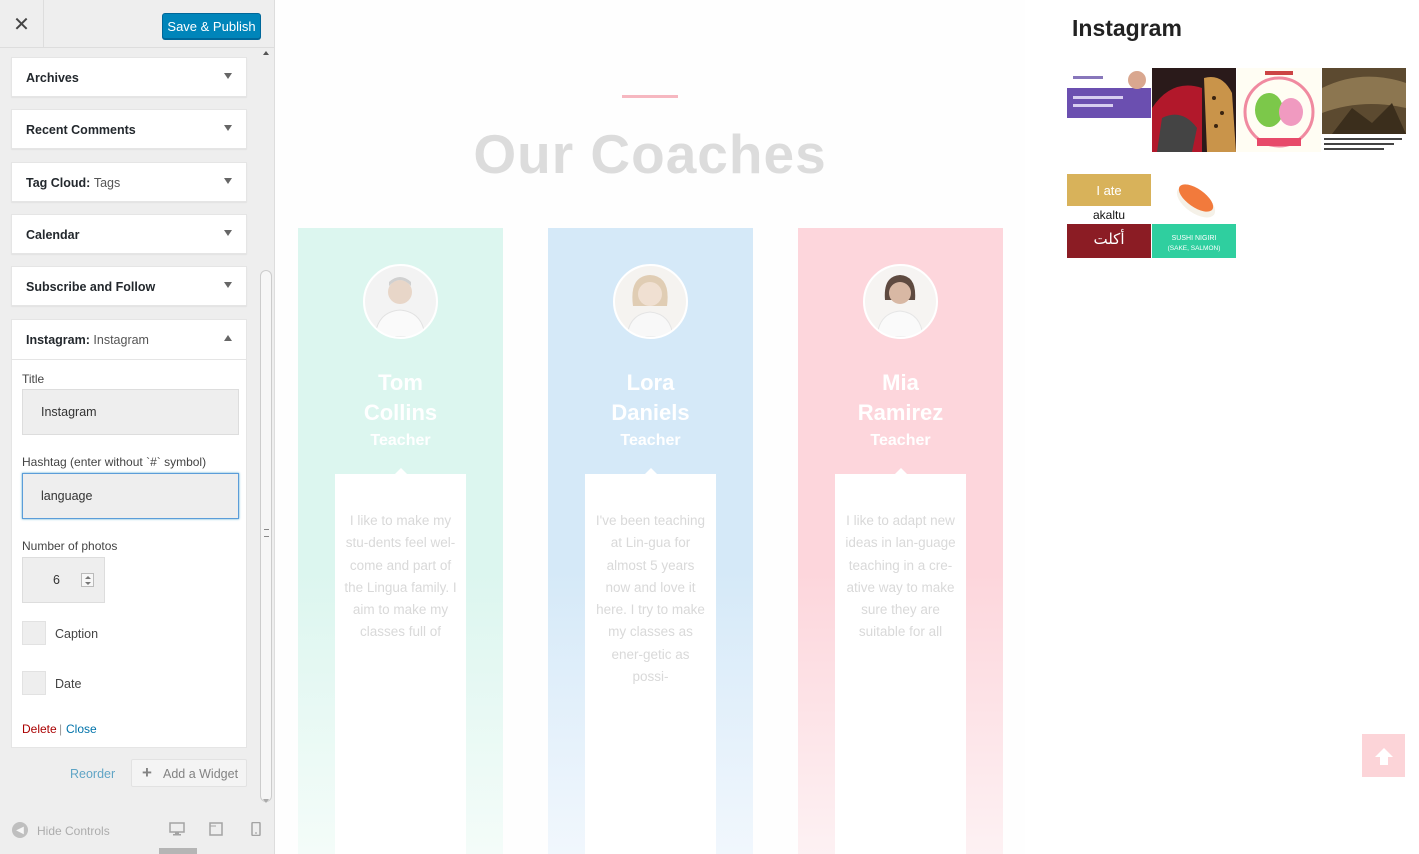 Image resolution: width=1419 pixels, height=854 pixels. I want to click on desktop-preview-icon, so click(177, 829).